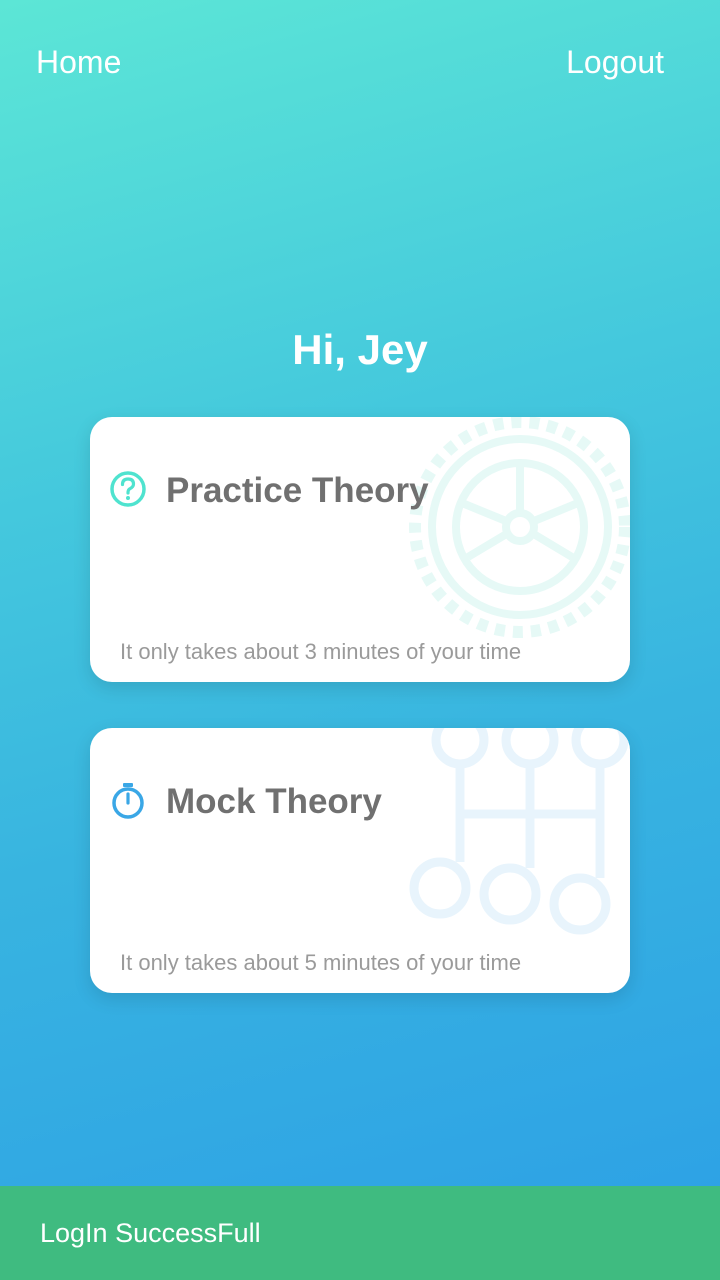 The width and height of the screenshot is (720, 1280). What do you see at coordinates (360, 65) in the screenshot?
I see `top-nav: Home Logout` at bounding box center [360, 65].